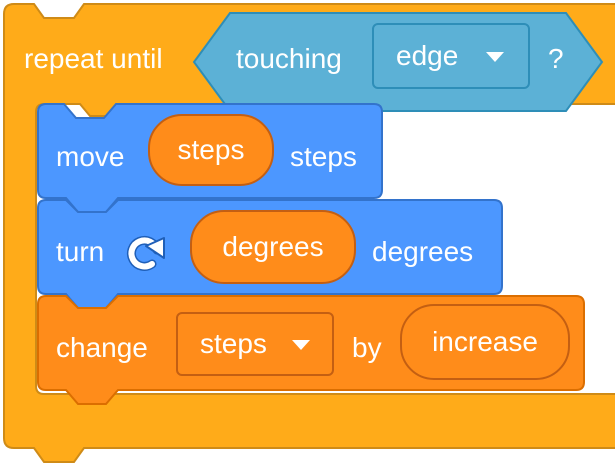 Image resolution: width=615 pixels, height=470 pixels. I want to click on steps-reporter: steps, so click(211, 150).